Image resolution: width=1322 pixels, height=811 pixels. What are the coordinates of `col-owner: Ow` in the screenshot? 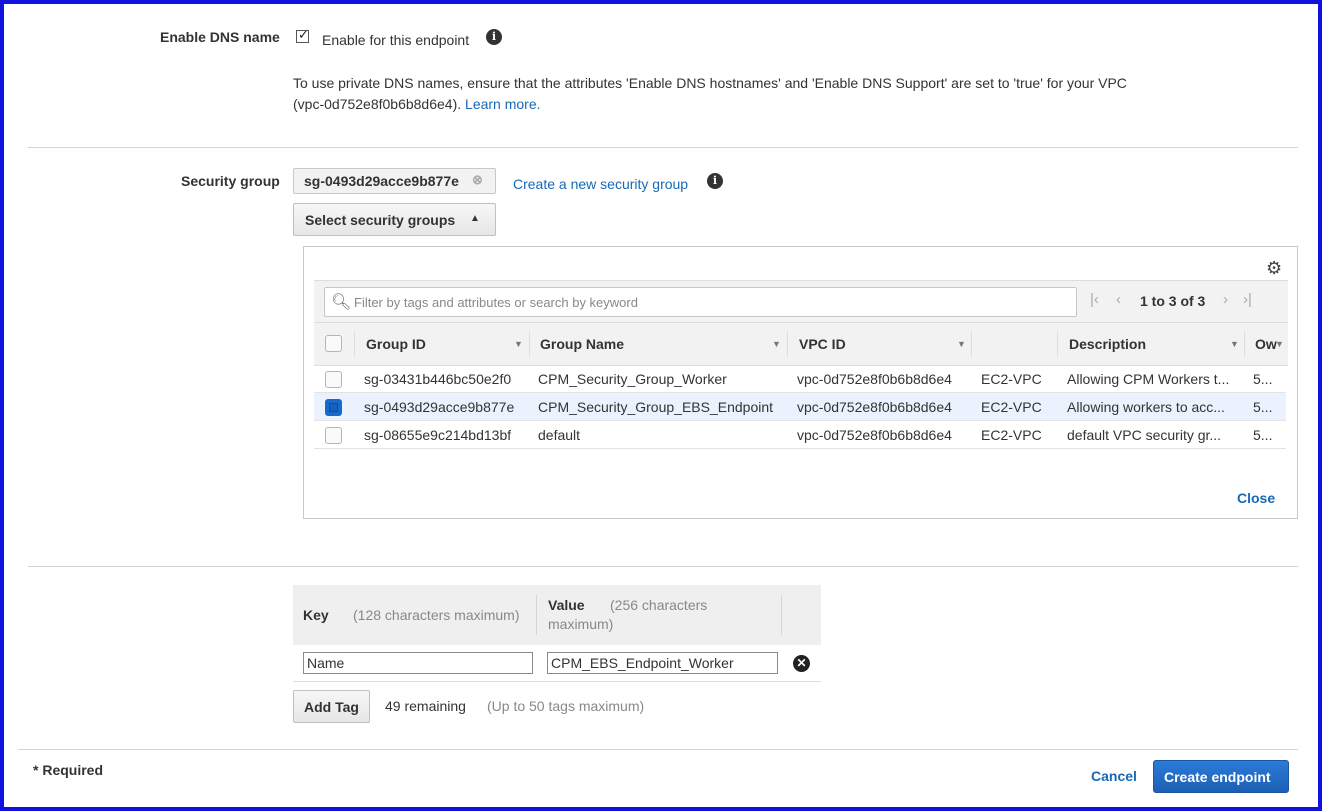 It's located at (1266, 344).